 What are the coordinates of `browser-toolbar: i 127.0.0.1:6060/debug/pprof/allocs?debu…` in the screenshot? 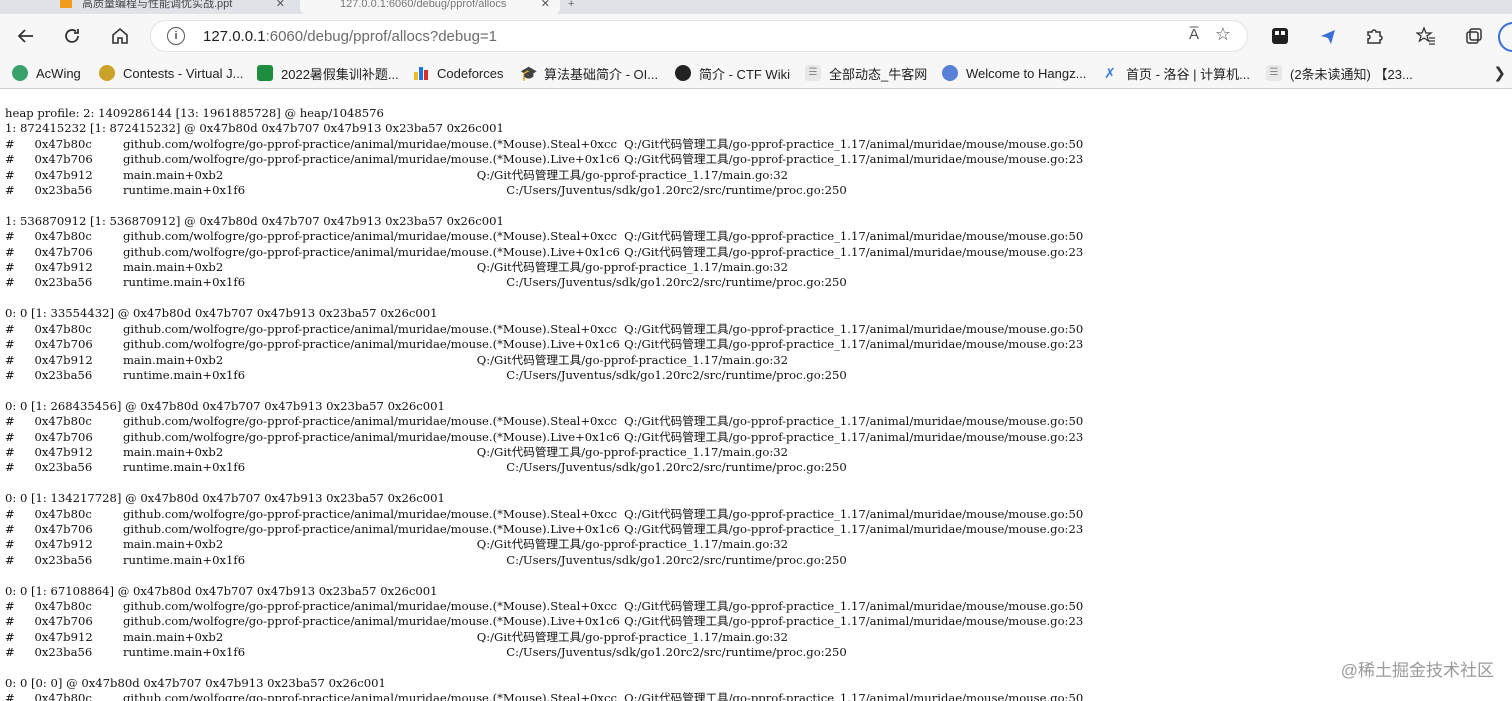 It's located at (756, 36).